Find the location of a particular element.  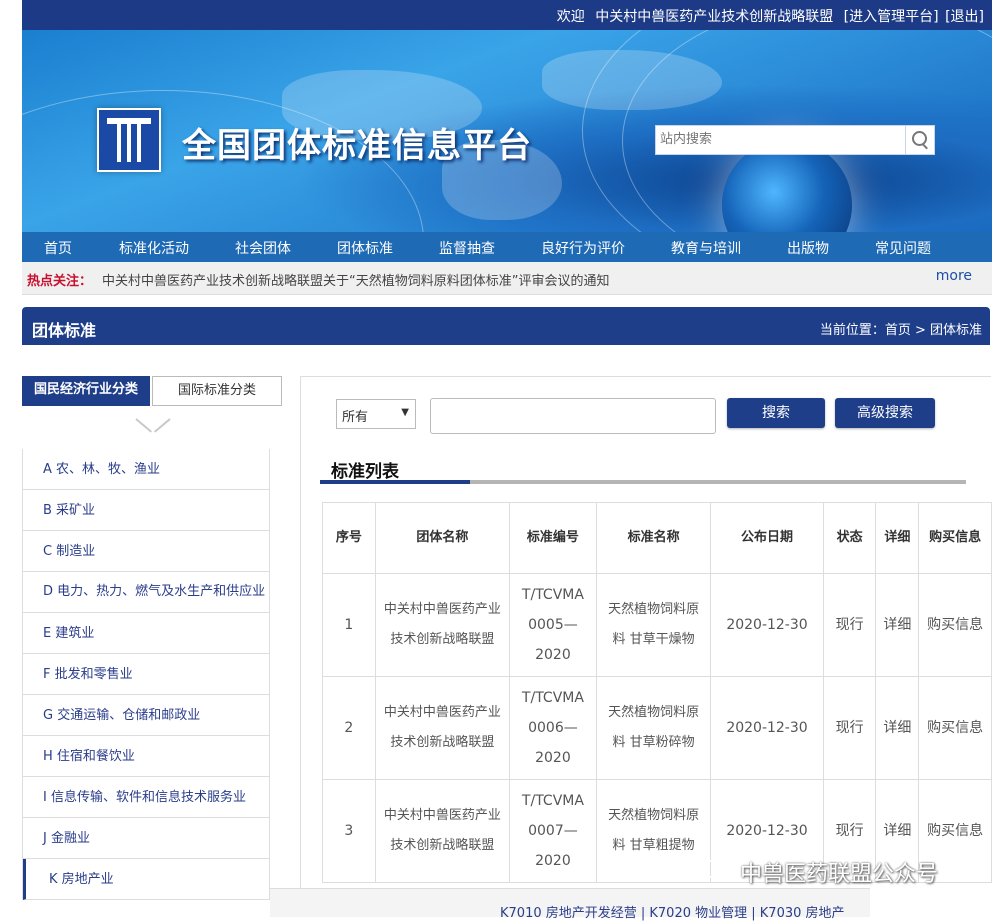

cell-name: 天然植物饲料原料 甘草干燥物 is located at coordinates (653, 625).